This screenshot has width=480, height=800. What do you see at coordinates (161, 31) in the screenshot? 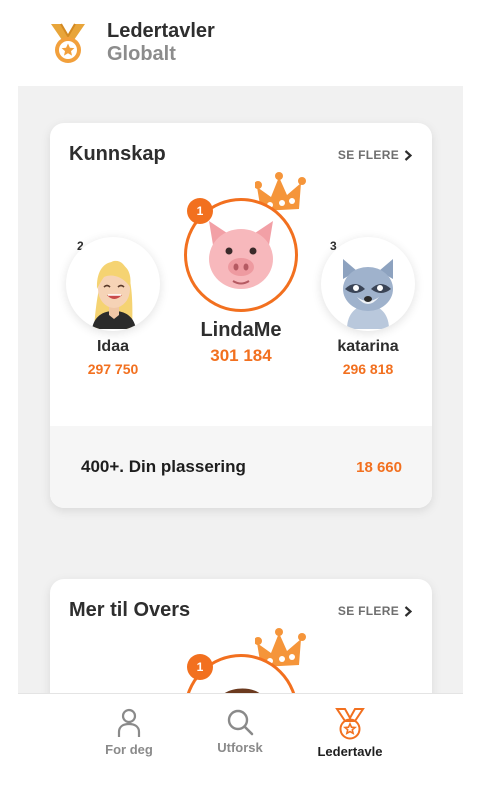
I see `page-title: Ledertavler` at bounding box center [161, 31].